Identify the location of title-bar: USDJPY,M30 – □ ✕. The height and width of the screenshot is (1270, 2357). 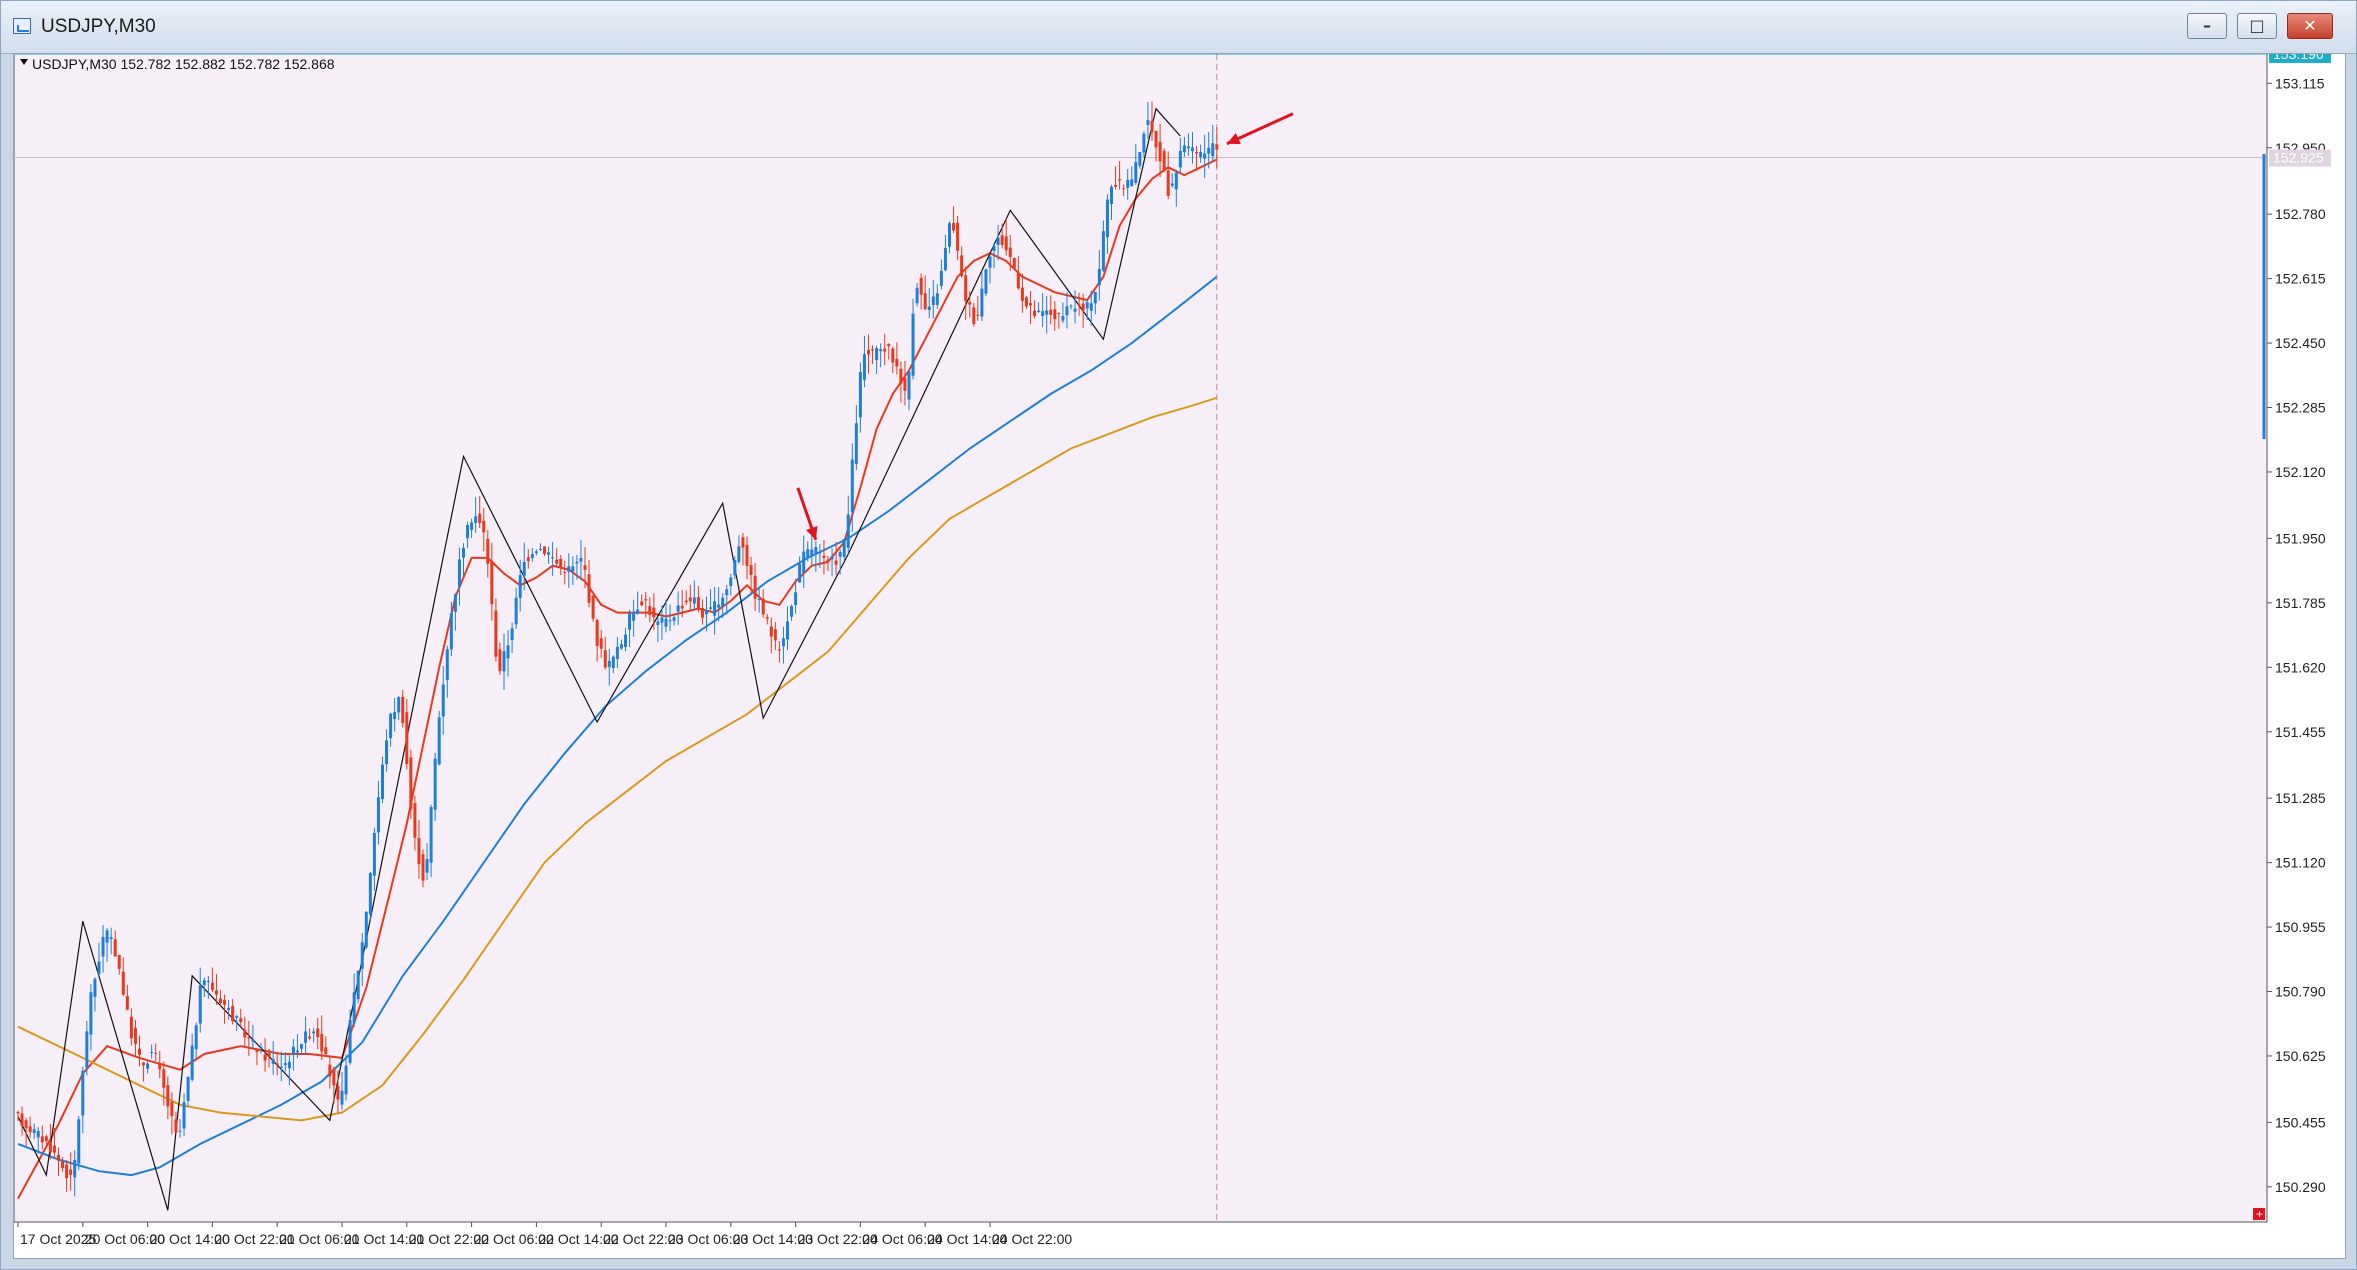
(1178, 27).